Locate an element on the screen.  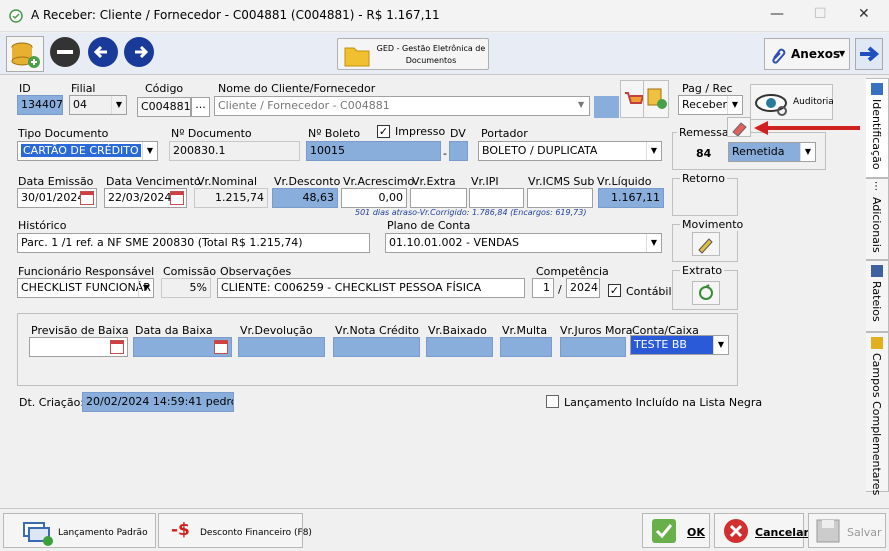
salvar-button: Salvar is located at coordinates (847, 530).